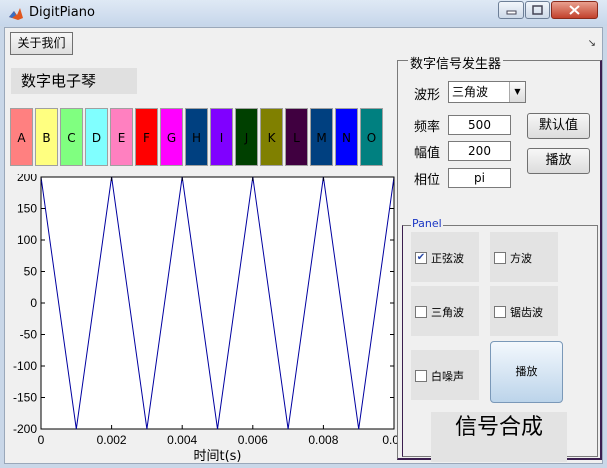  I want to click on signal-generator-title: 数字信号发生器, so click(456, 62).